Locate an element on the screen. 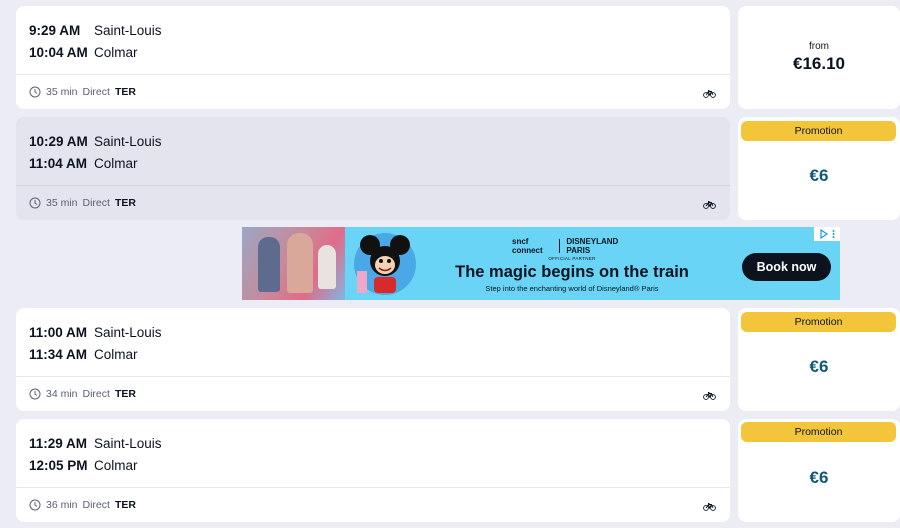 The width and height of the screenshot is (900, 528). trip-meta: 36 min Direct TER is located at coordinates (82, 505).